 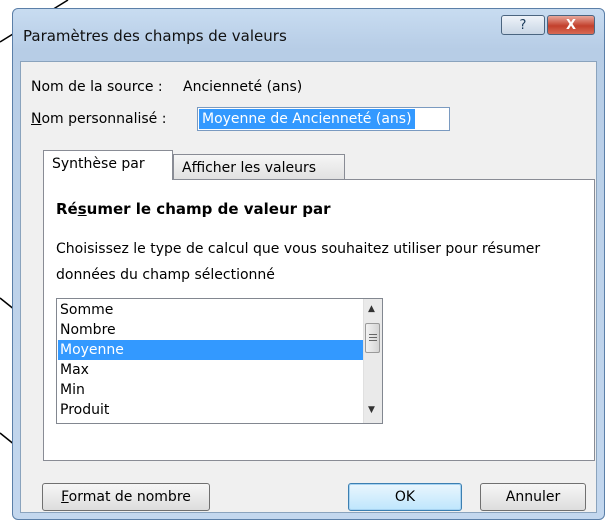 What do you see at coordinates (371, 410) in the screenshot?
I see `scroll-down-icon: ▼` at bounding box center [371, 410].